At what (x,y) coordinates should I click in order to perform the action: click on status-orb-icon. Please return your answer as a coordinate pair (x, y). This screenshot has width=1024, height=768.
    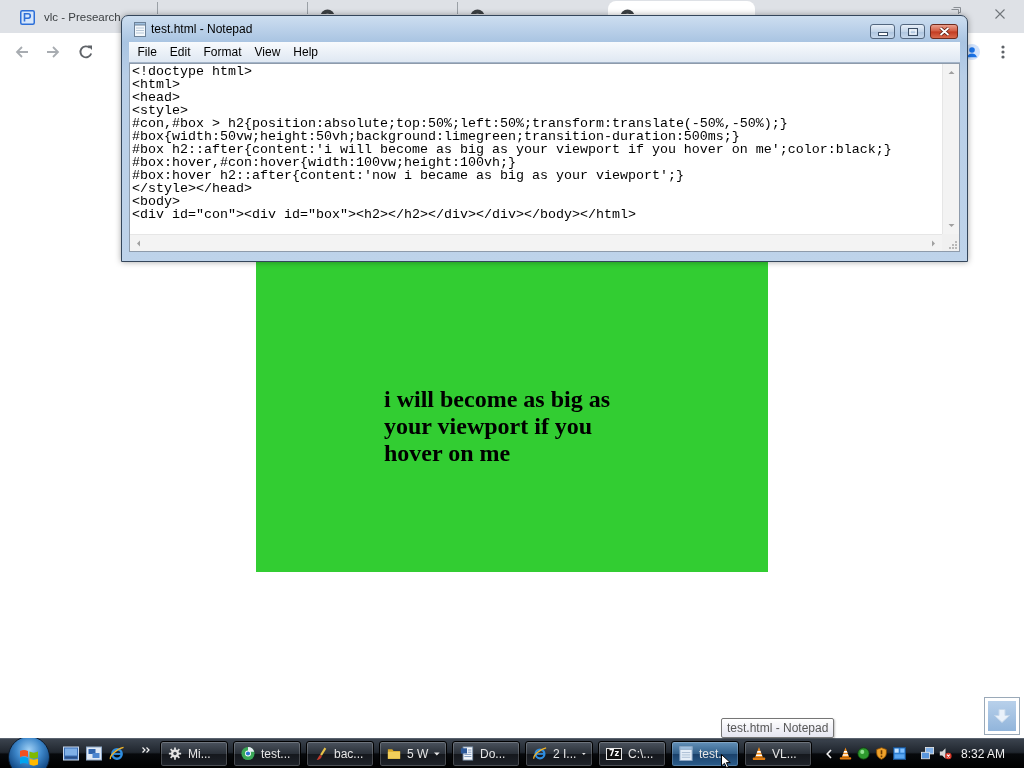
    Looking at the image, I should click on (863, 753).